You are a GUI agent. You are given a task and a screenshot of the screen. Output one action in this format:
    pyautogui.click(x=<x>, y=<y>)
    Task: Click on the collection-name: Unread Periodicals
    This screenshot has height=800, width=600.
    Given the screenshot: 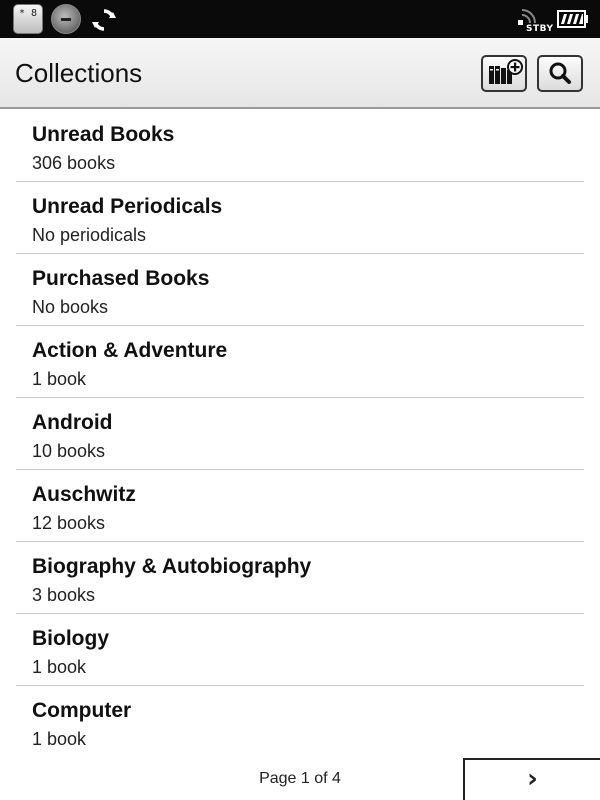 What is the action you would take?
    pyautogui.click(x=127, y=206)
    